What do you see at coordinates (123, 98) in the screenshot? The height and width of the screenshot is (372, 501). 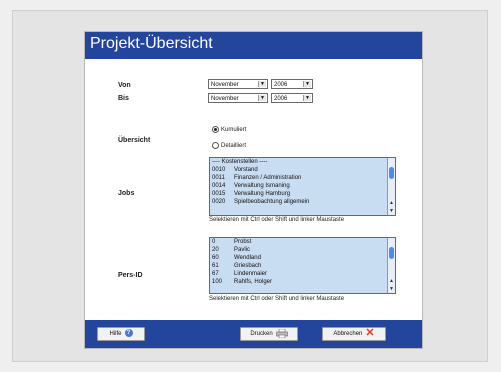 I see `bis-label: Bis` at bounding box center [123, 98].